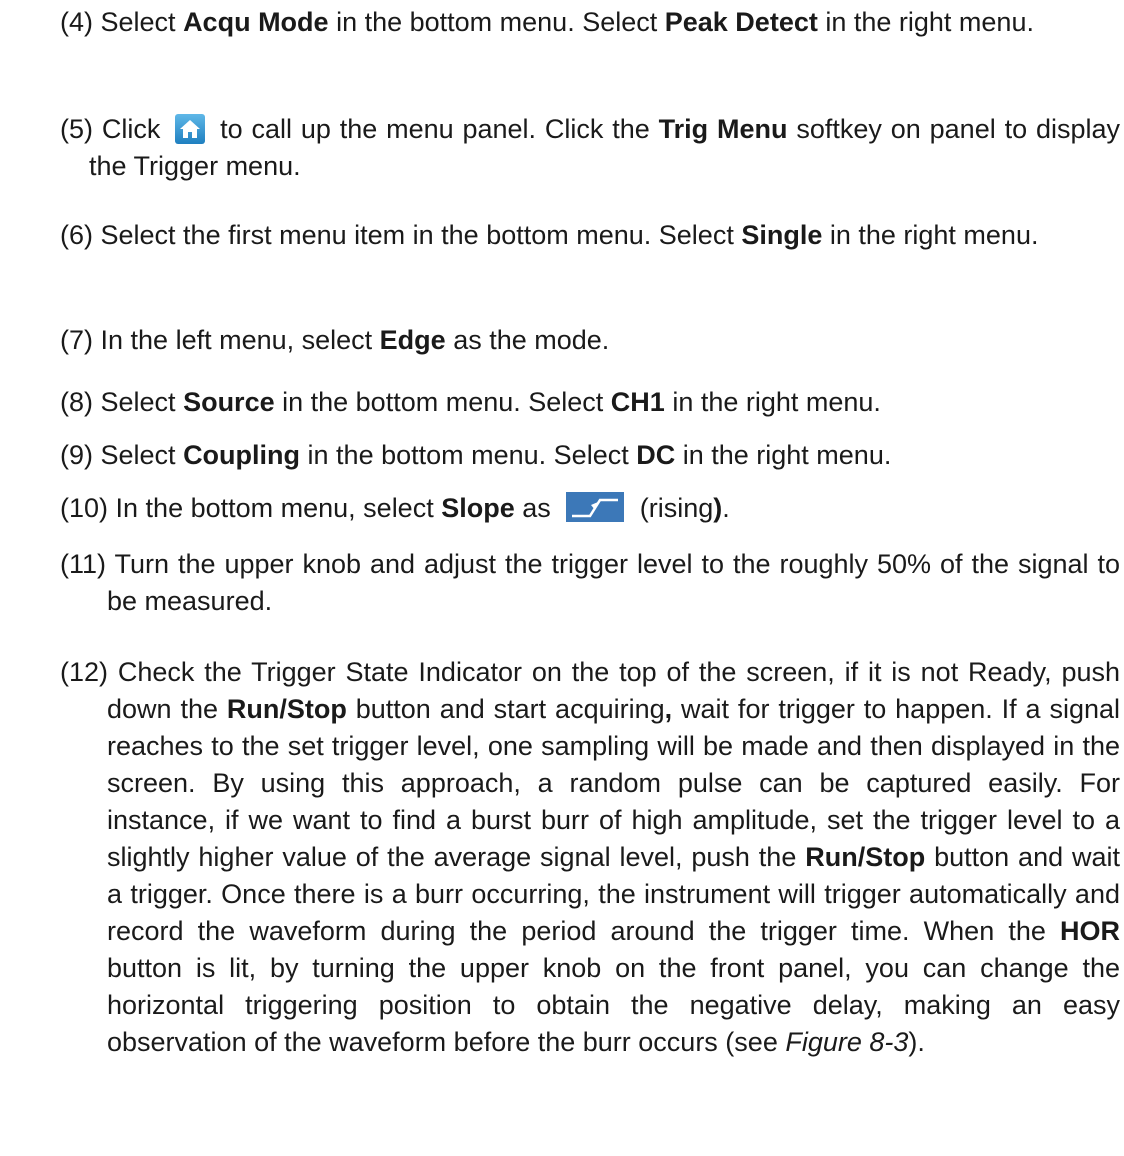 The width and height of the screenshot is (1124, 1156). I want to click on home-icon, so click(190, 129).